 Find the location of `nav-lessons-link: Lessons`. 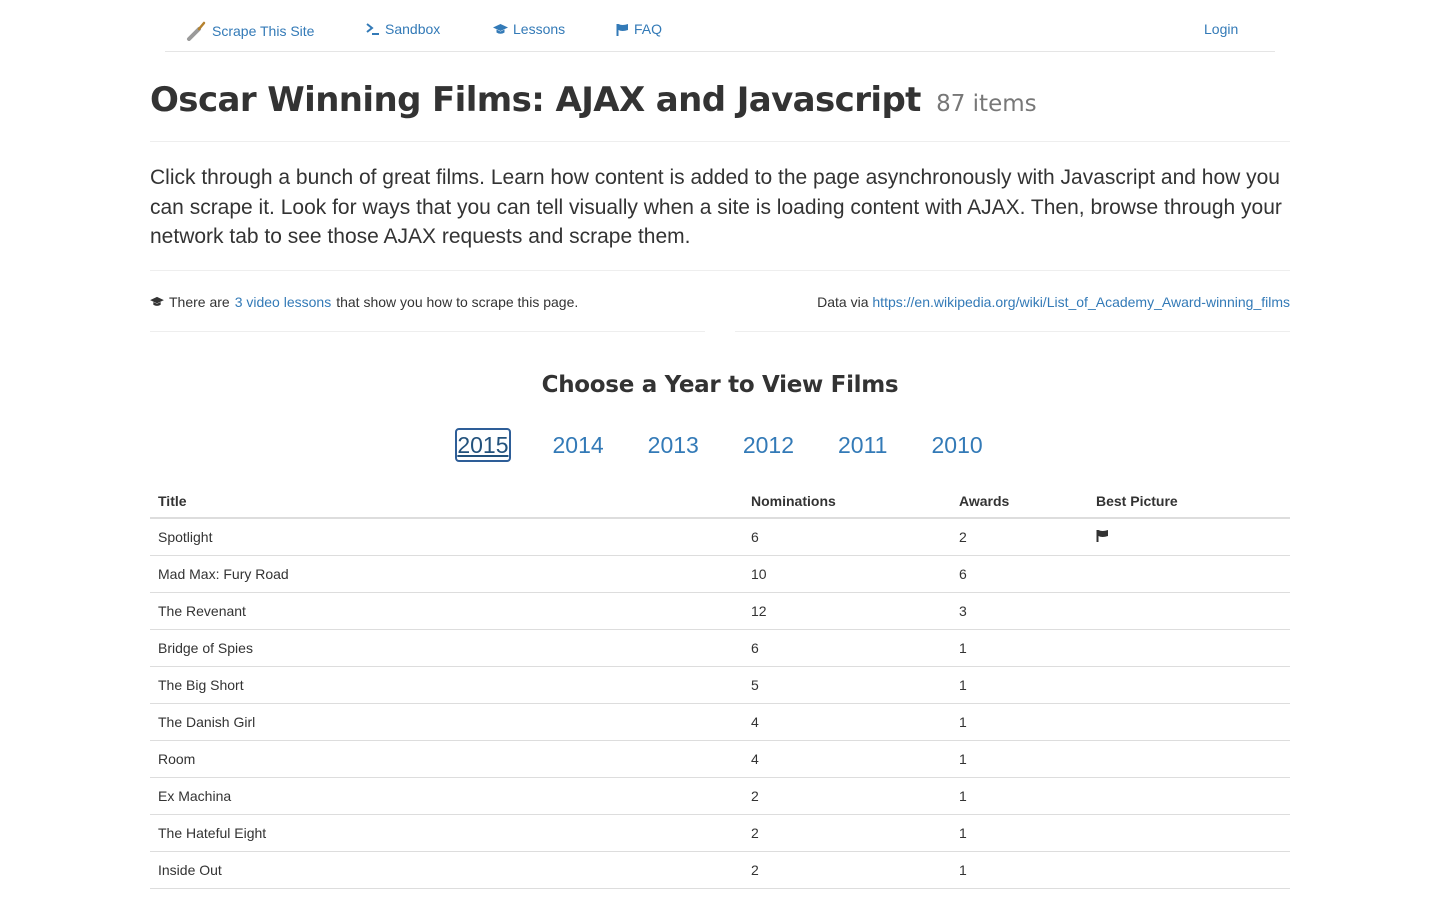

nav-lessons-link: Lessons is located at coordinates (529, 29).